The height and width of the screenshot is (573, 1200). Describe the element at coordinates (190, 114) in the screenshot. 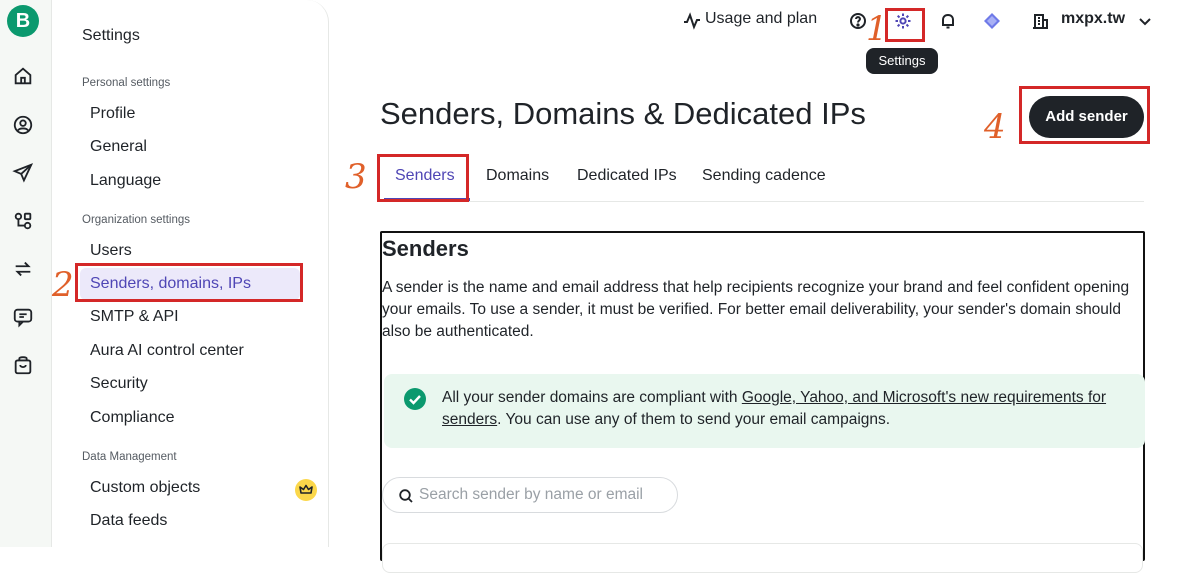

I see `sidebar-item-profile: Profile` at that location.